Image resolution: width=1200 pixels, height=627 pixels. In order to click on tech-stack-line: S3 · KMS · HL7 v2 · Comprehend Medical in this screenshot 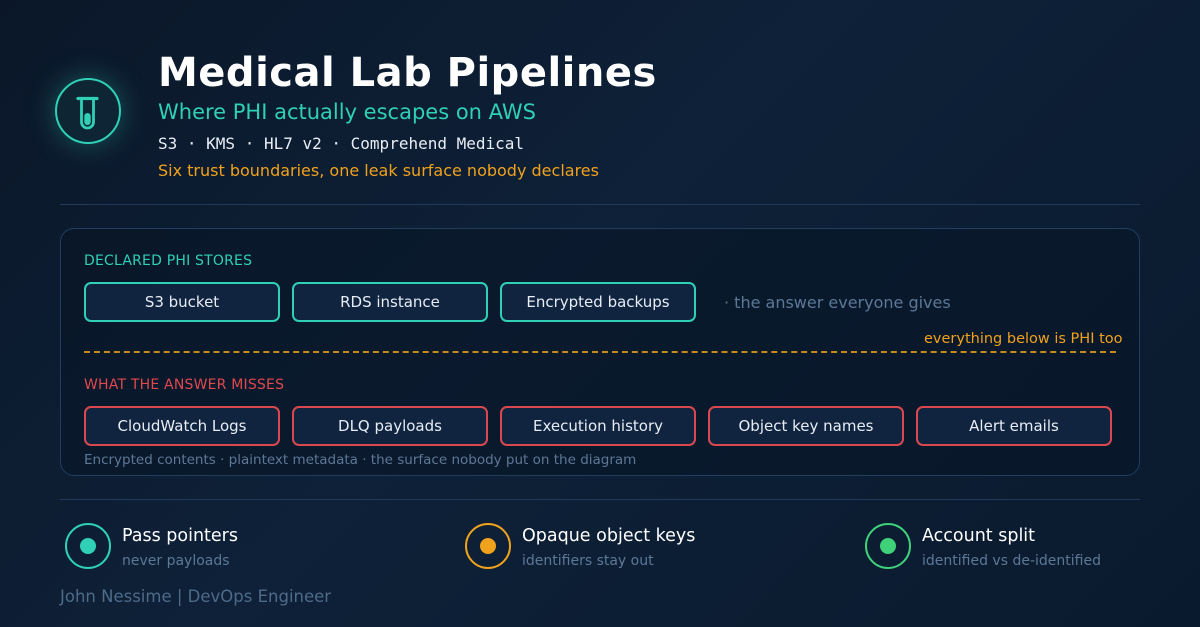, I will do `click(341, 143)`.